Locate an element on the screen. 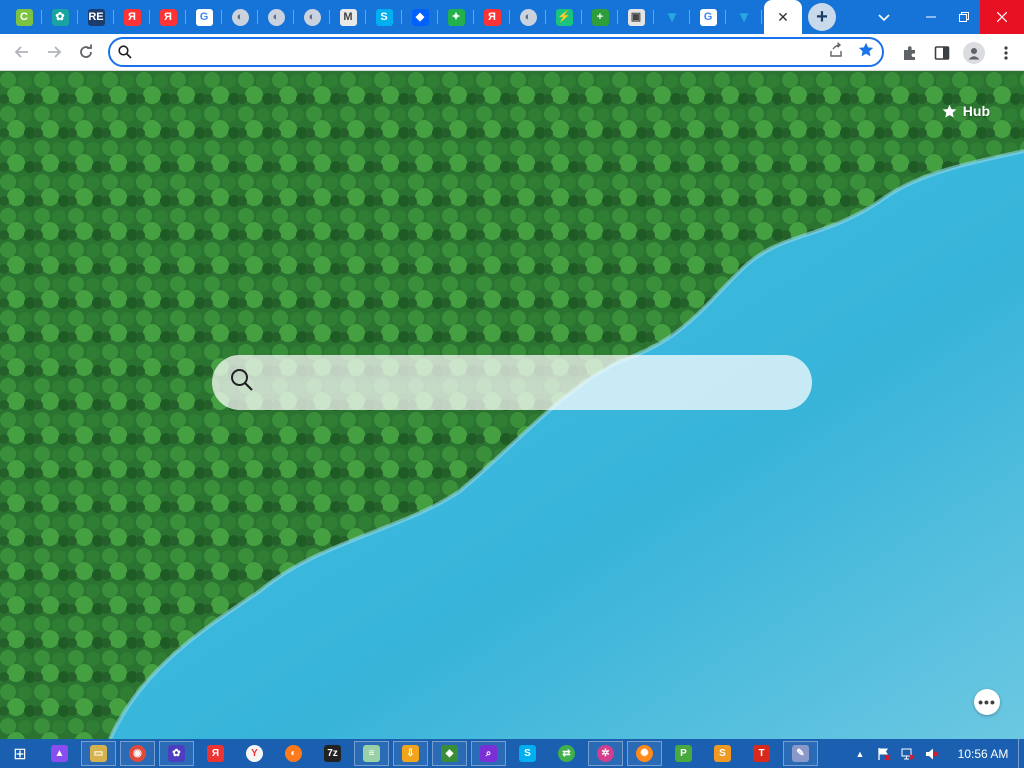 This screenshot has height=768, width=1024. extensions-puzzle-icon is located at coordinates (910, 53).